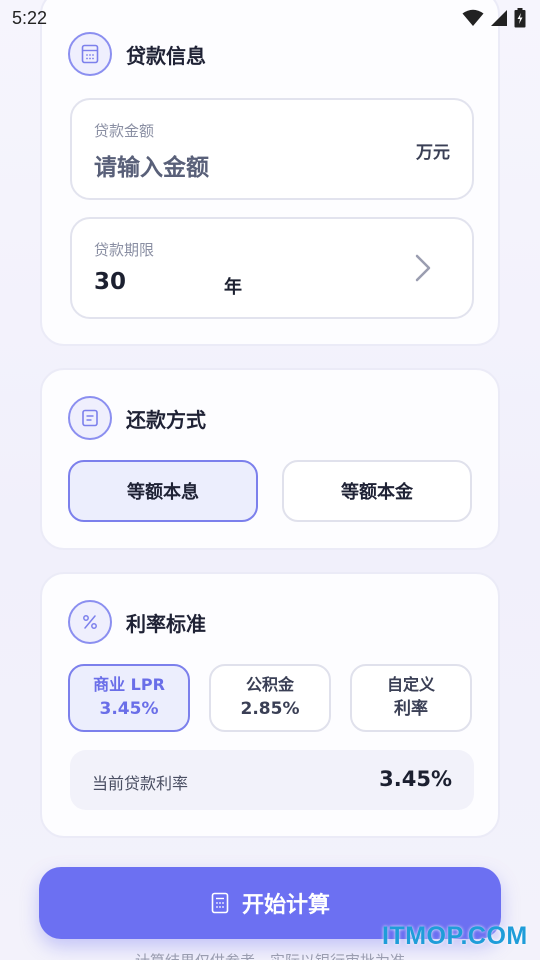  I want to click on loan-term-unit: 年, so click(233, 287).